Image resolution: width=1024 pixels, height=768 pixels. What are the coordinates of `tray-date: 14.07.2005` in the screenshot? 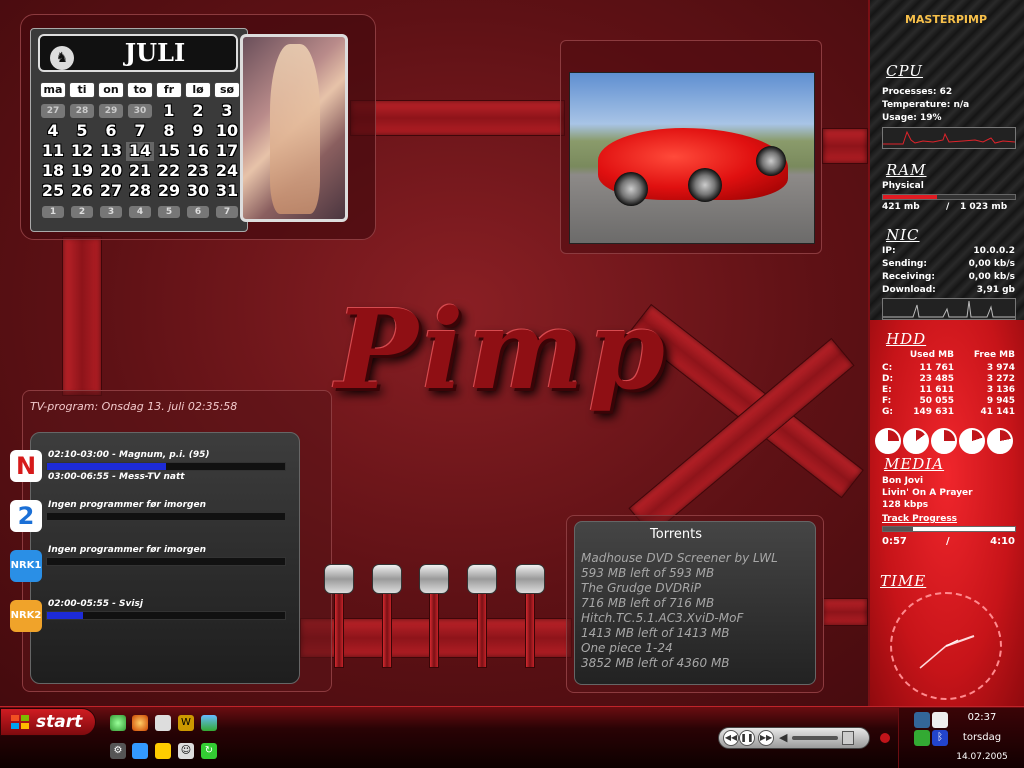 It's located at (982, 757).